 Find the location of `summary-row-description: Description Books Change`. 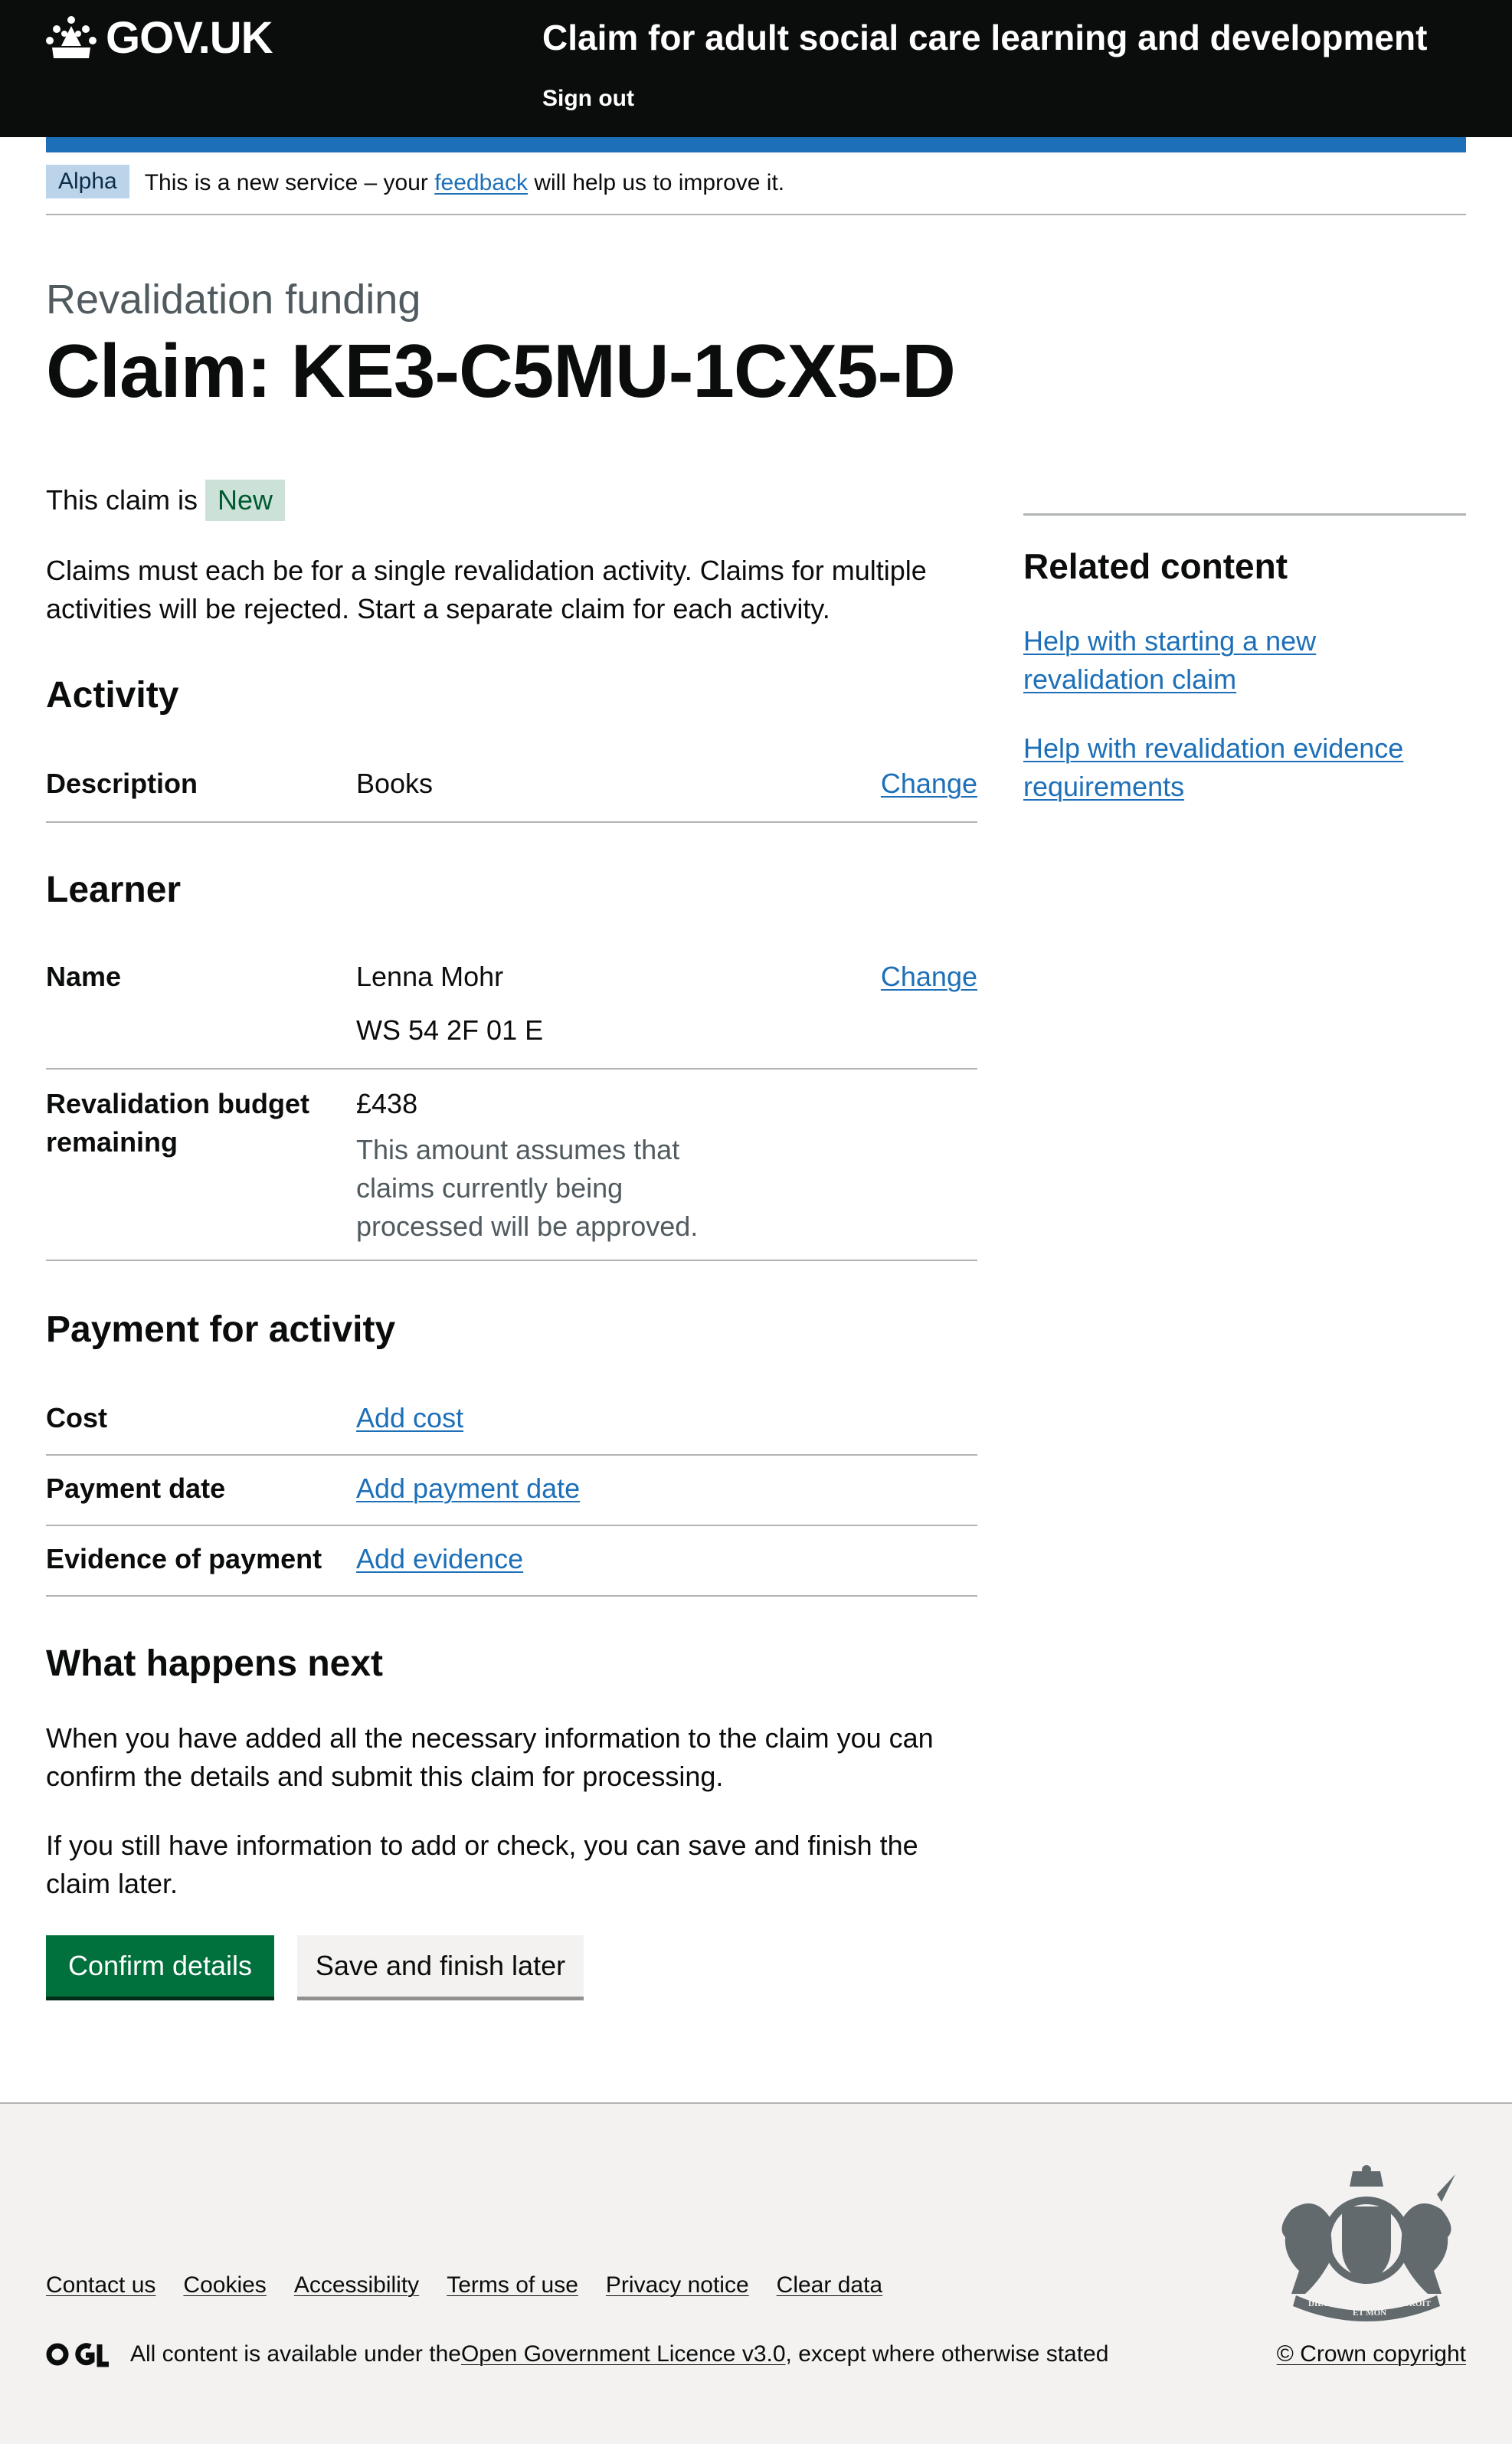

summary-row-description: Description Books Change is located at coordinates (511, 794).